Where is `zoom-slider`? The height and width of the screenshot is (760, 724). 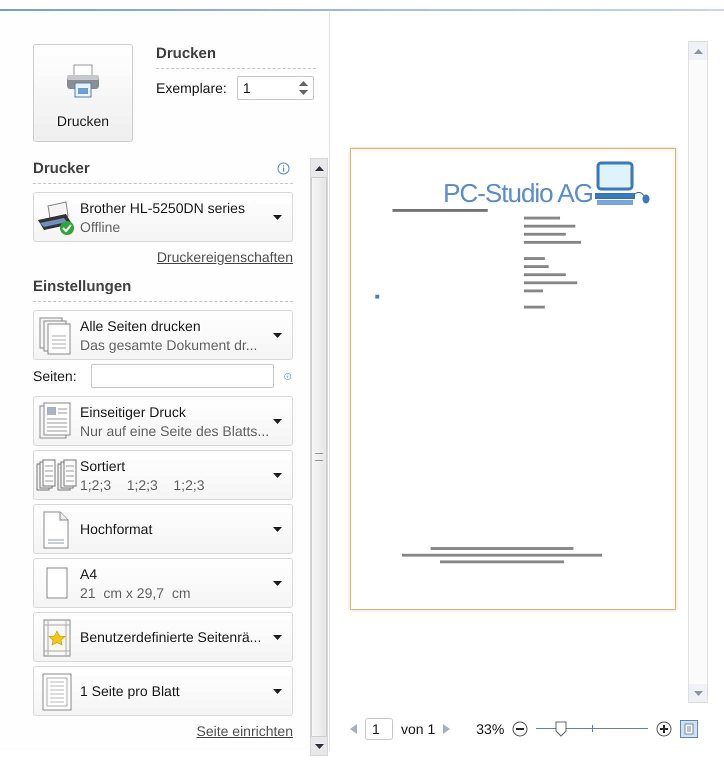 zoom-slider is located at coordinates (592, 729).